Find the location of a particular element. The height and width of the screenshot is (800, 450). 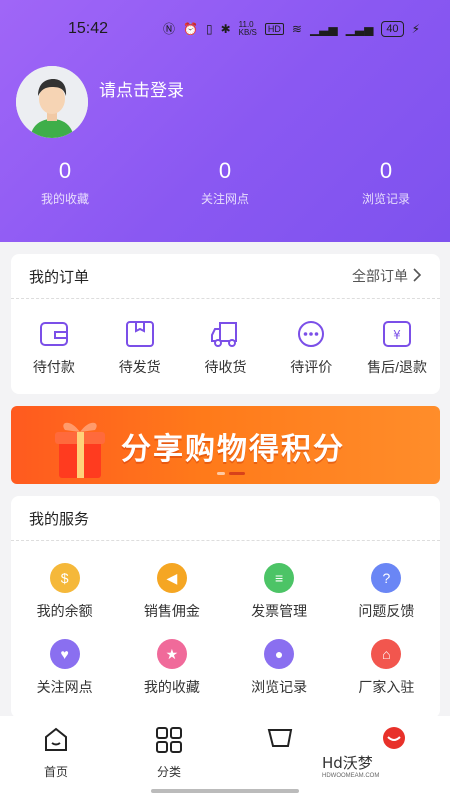

stat-history-value: 0 is located at coordinates (386, 170).